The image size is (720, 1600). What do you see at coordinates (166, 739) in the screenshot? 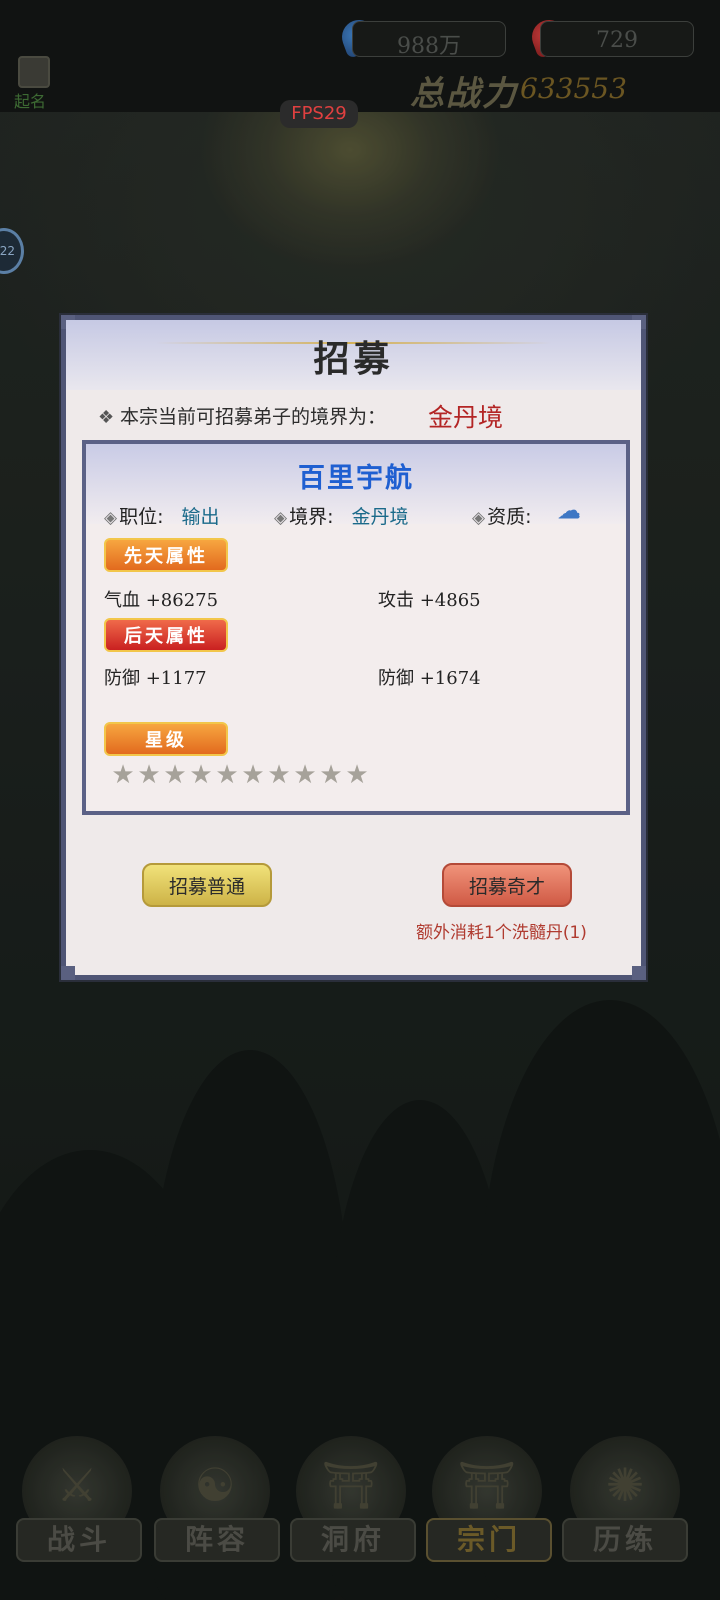
I see `star-tag: 星级` at bounding box center [166, 739].